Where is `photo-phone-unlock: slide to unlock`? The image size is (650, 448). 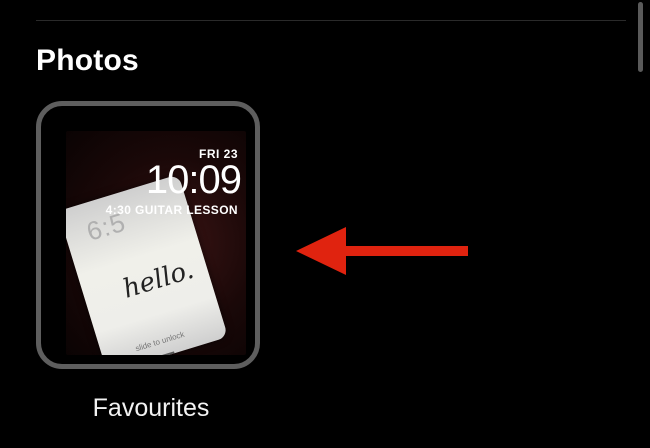
photo-phone-unlock: slide to unlock is located at coordinates (160, 341).